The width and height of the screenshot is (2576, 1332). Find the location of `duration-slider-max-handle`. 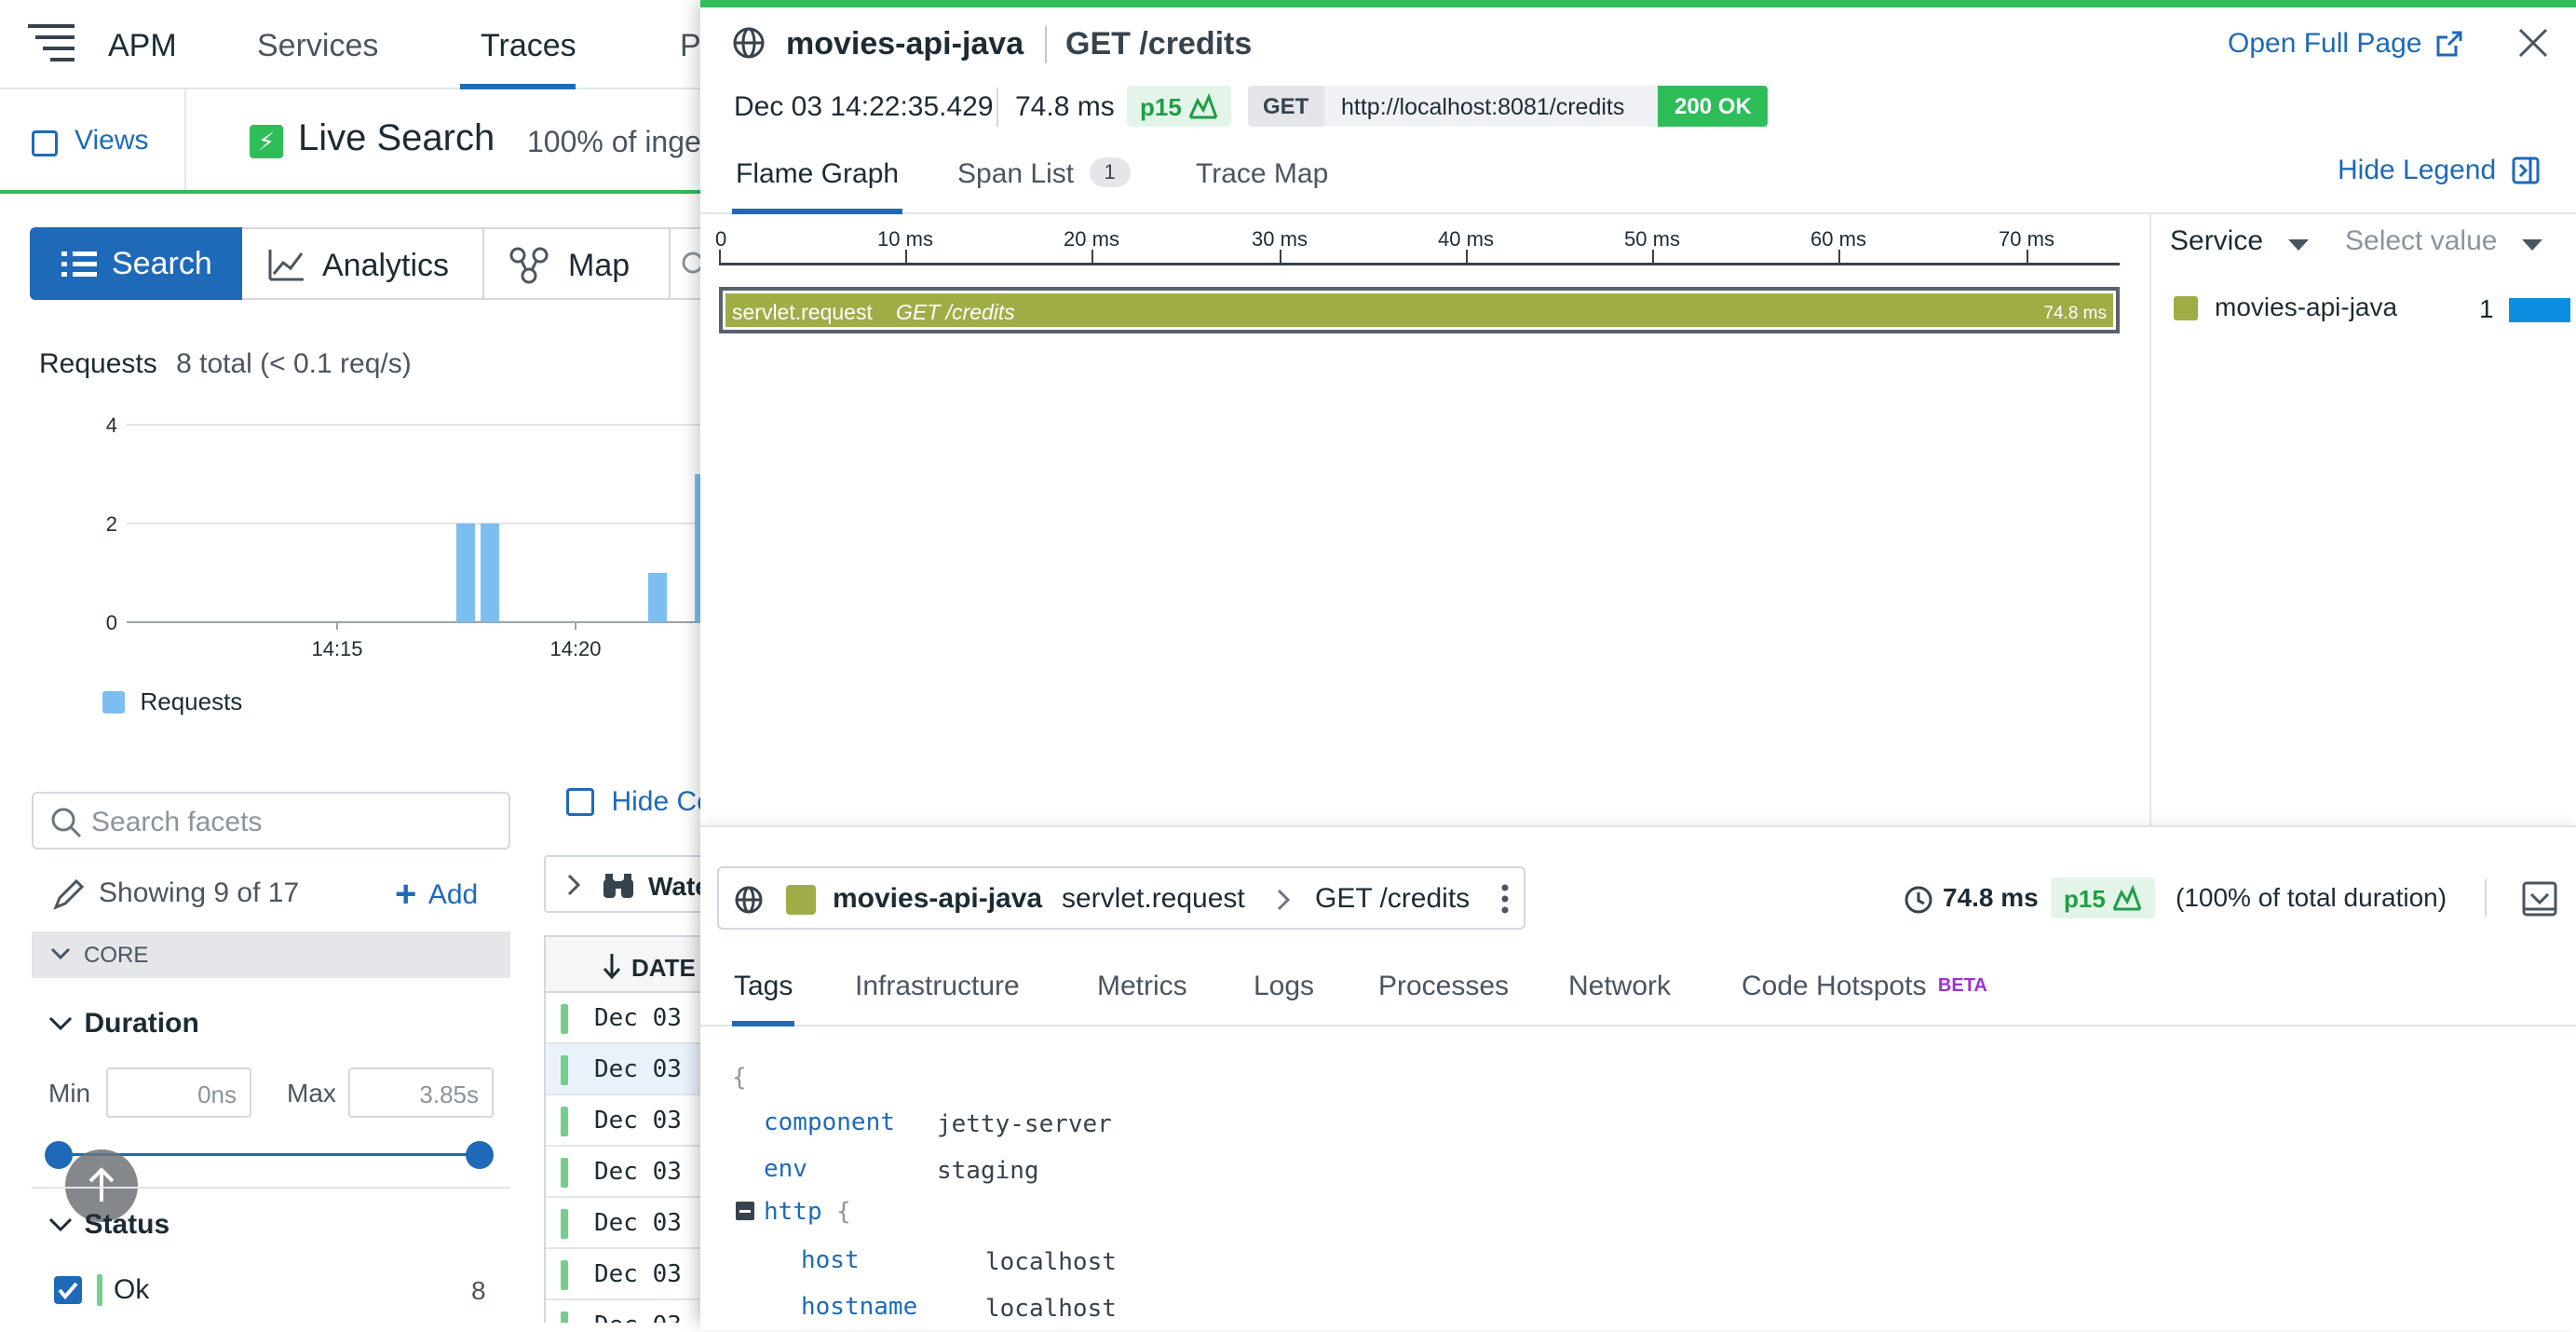

duration-slider-max-handle is located at coordinates (480, 1155).